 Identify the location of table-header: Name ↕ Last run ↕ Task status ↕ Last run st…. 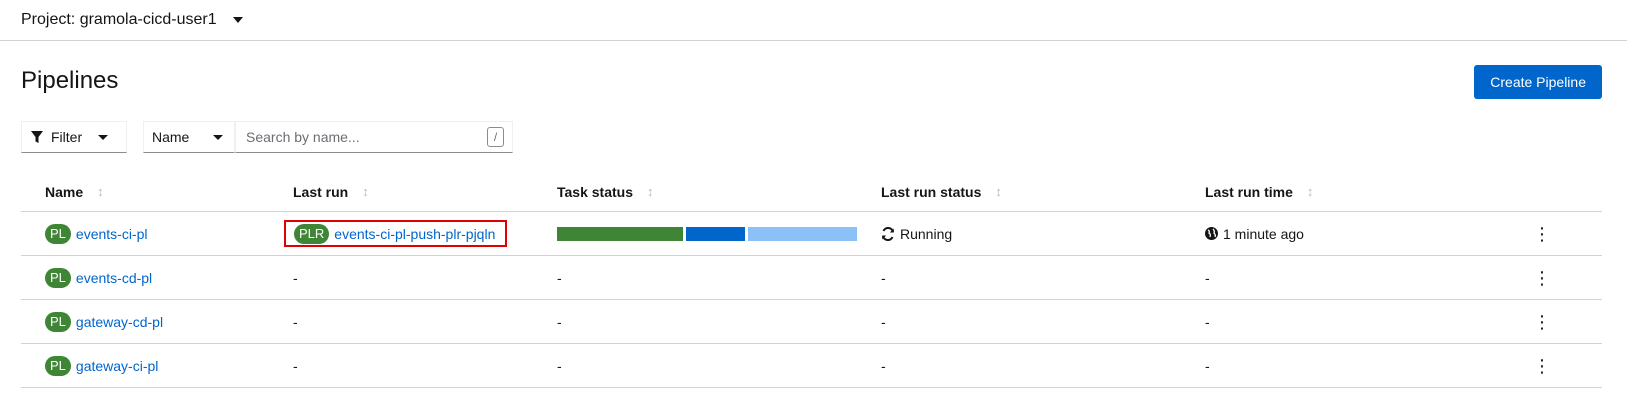
(811, 192).